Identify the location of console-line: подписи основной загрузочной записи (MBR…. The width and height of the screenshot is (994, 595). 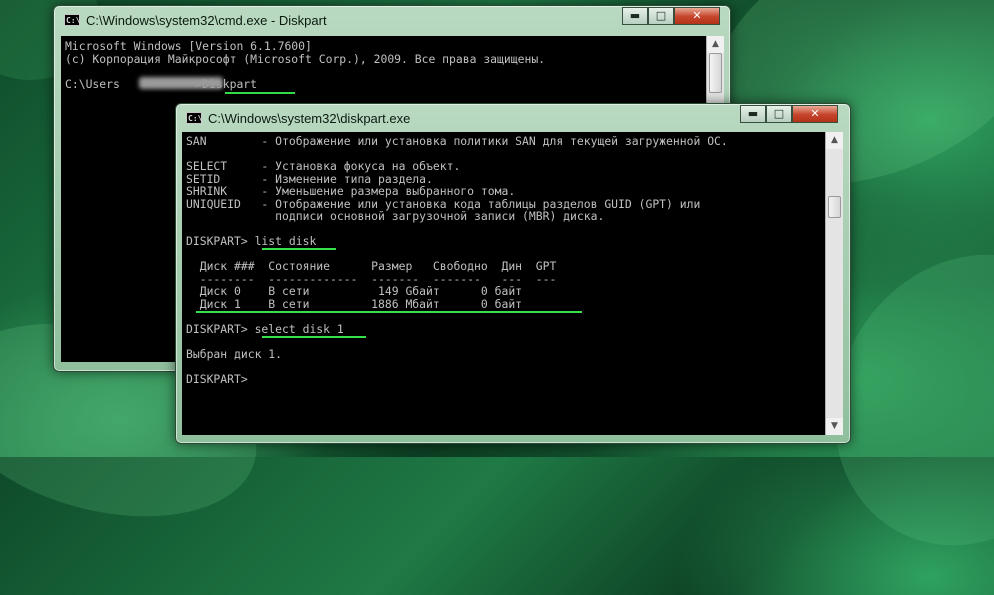
(395, 216).